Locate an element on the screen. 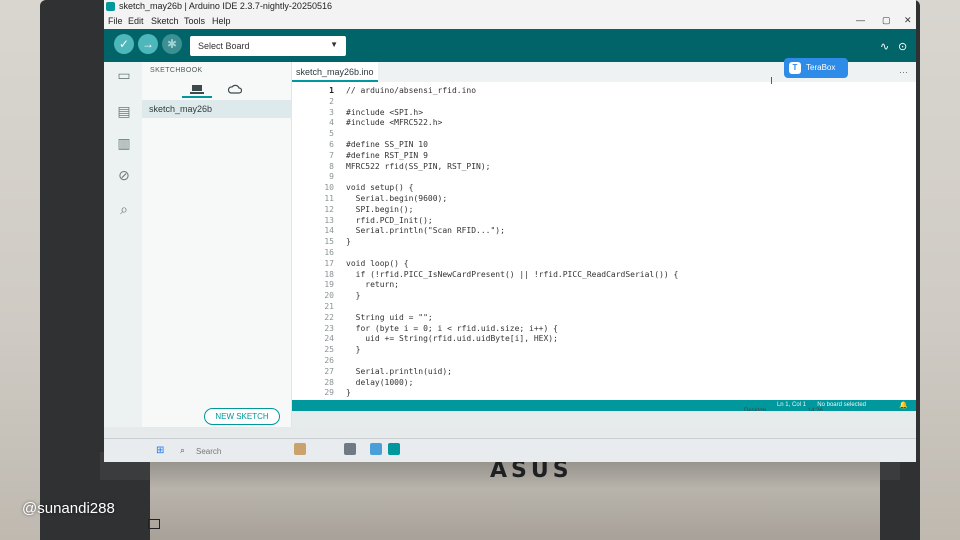 The width and height of the screenshot is (960, 540). code-line: 10 void setup() { is located at coordinates (604, 189).